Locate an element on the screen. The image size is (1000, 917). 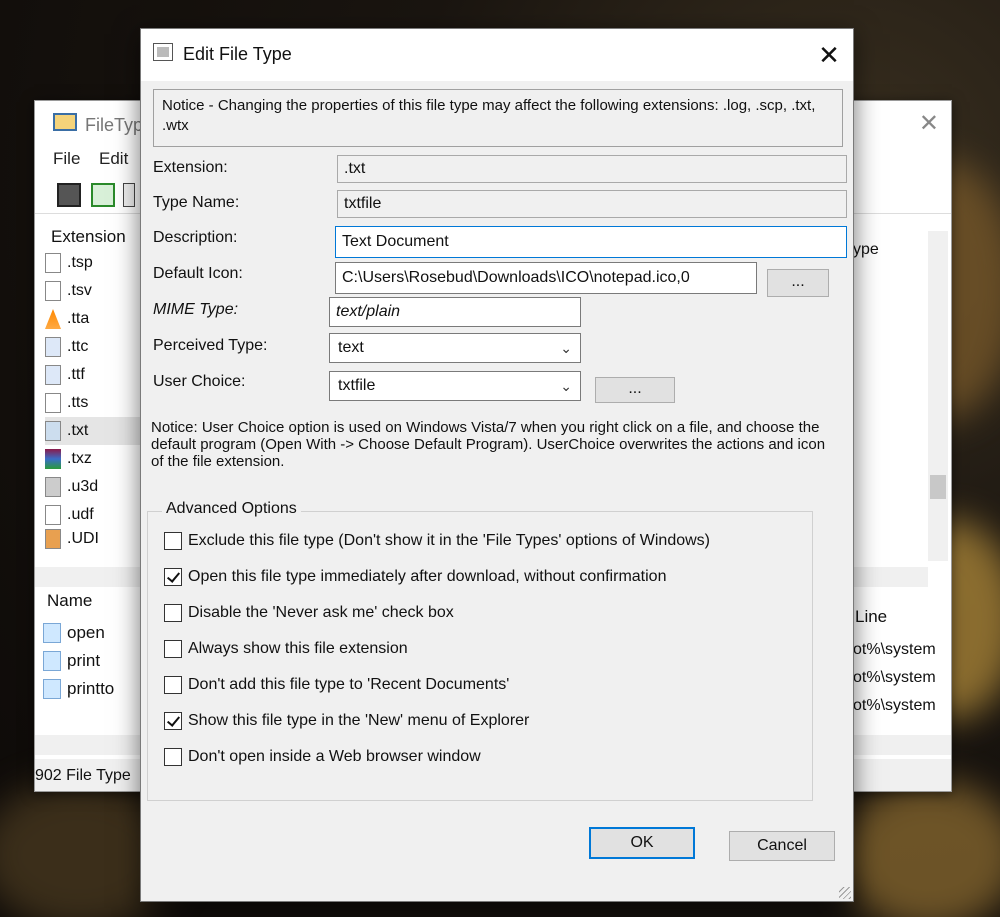
vertical-scrollbar is located at coordinates (938, 396).